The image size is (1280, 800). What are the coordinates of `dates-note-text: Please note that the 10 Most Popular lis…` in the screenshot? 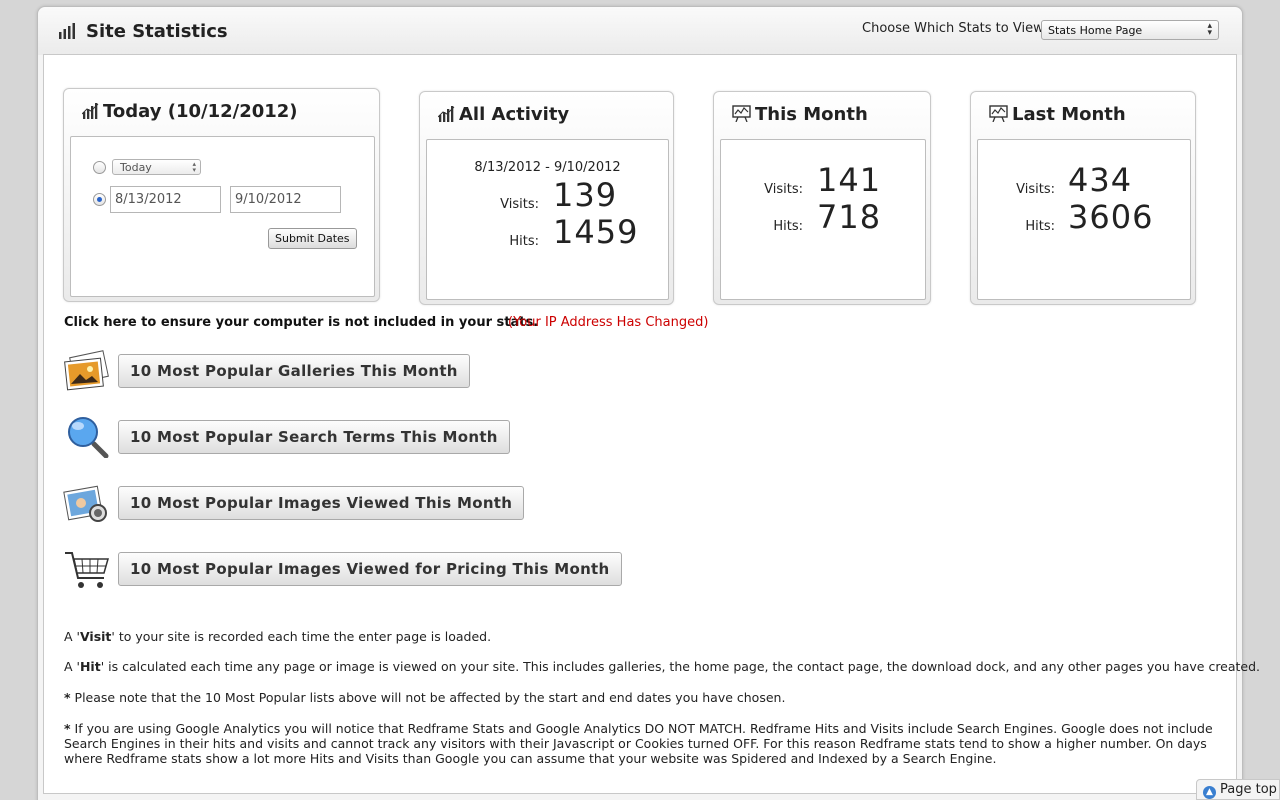 It's located at (430, 697).